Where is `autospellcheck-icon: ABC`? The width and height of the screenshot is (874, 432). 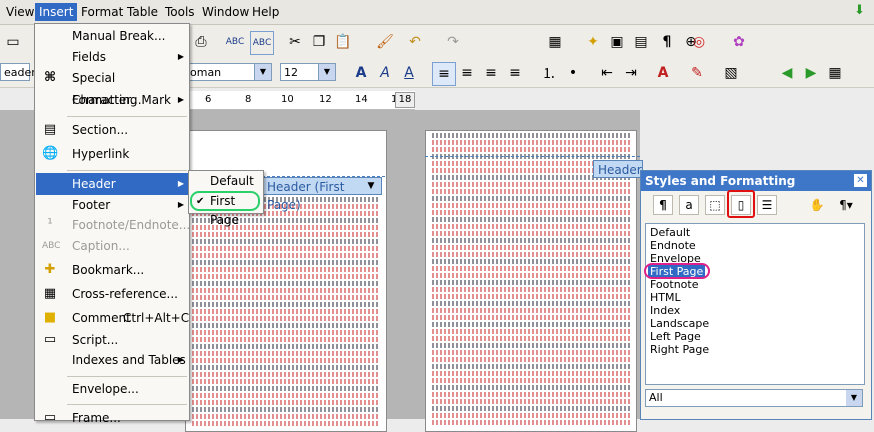 autospellcheck-icon: ABC is located at coordinates (262, 43).